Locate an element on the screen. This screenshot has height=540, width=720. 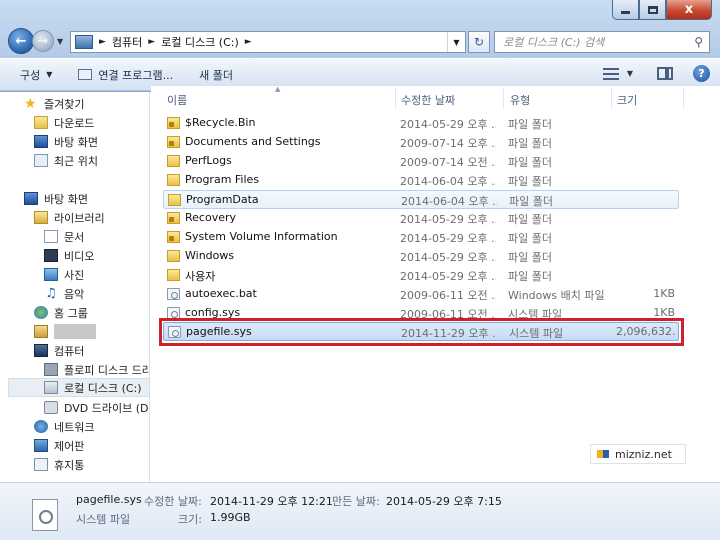
nav-local-disk-label: 로컬 디스크 (C:) is located at coordinates (103, 388).